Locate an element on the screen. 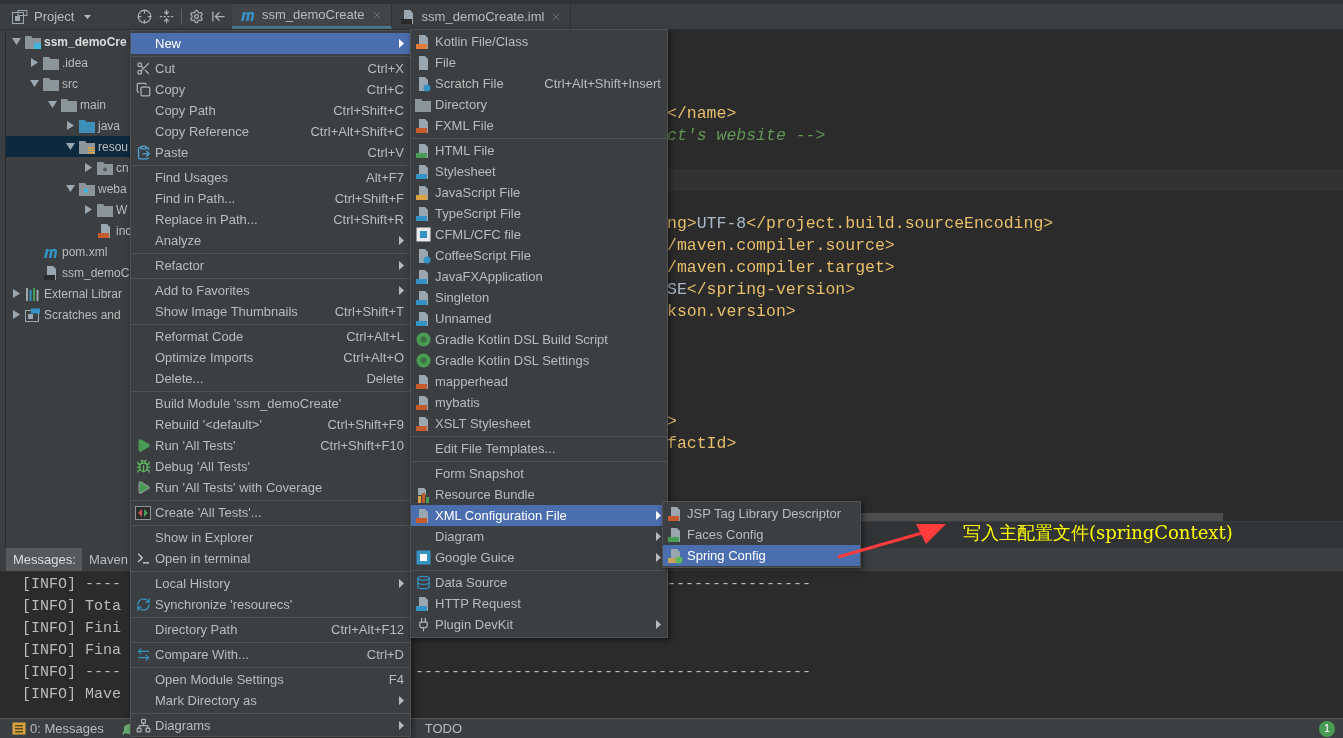  console-line: ---------------- is located at coordinates (739, 584).